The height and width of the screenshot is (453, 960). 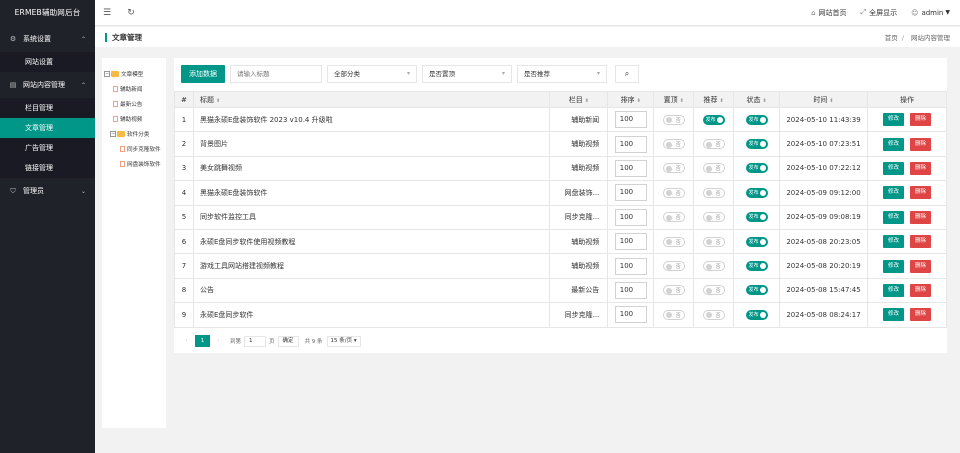 I want to click on menu-toggle-icon: ☰, so click(x=107, y=13).